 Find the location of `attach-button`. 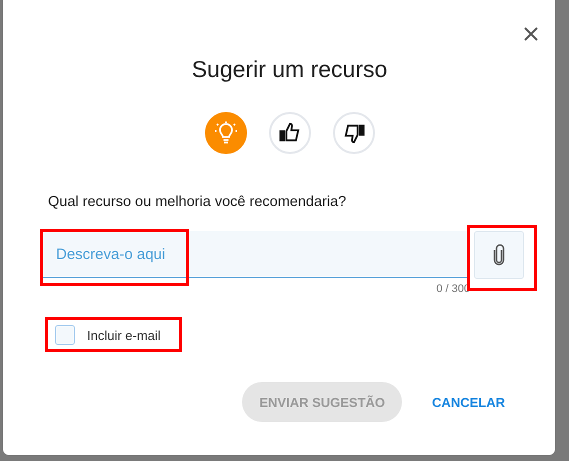

attach-button is located at coordinates (499, 255).